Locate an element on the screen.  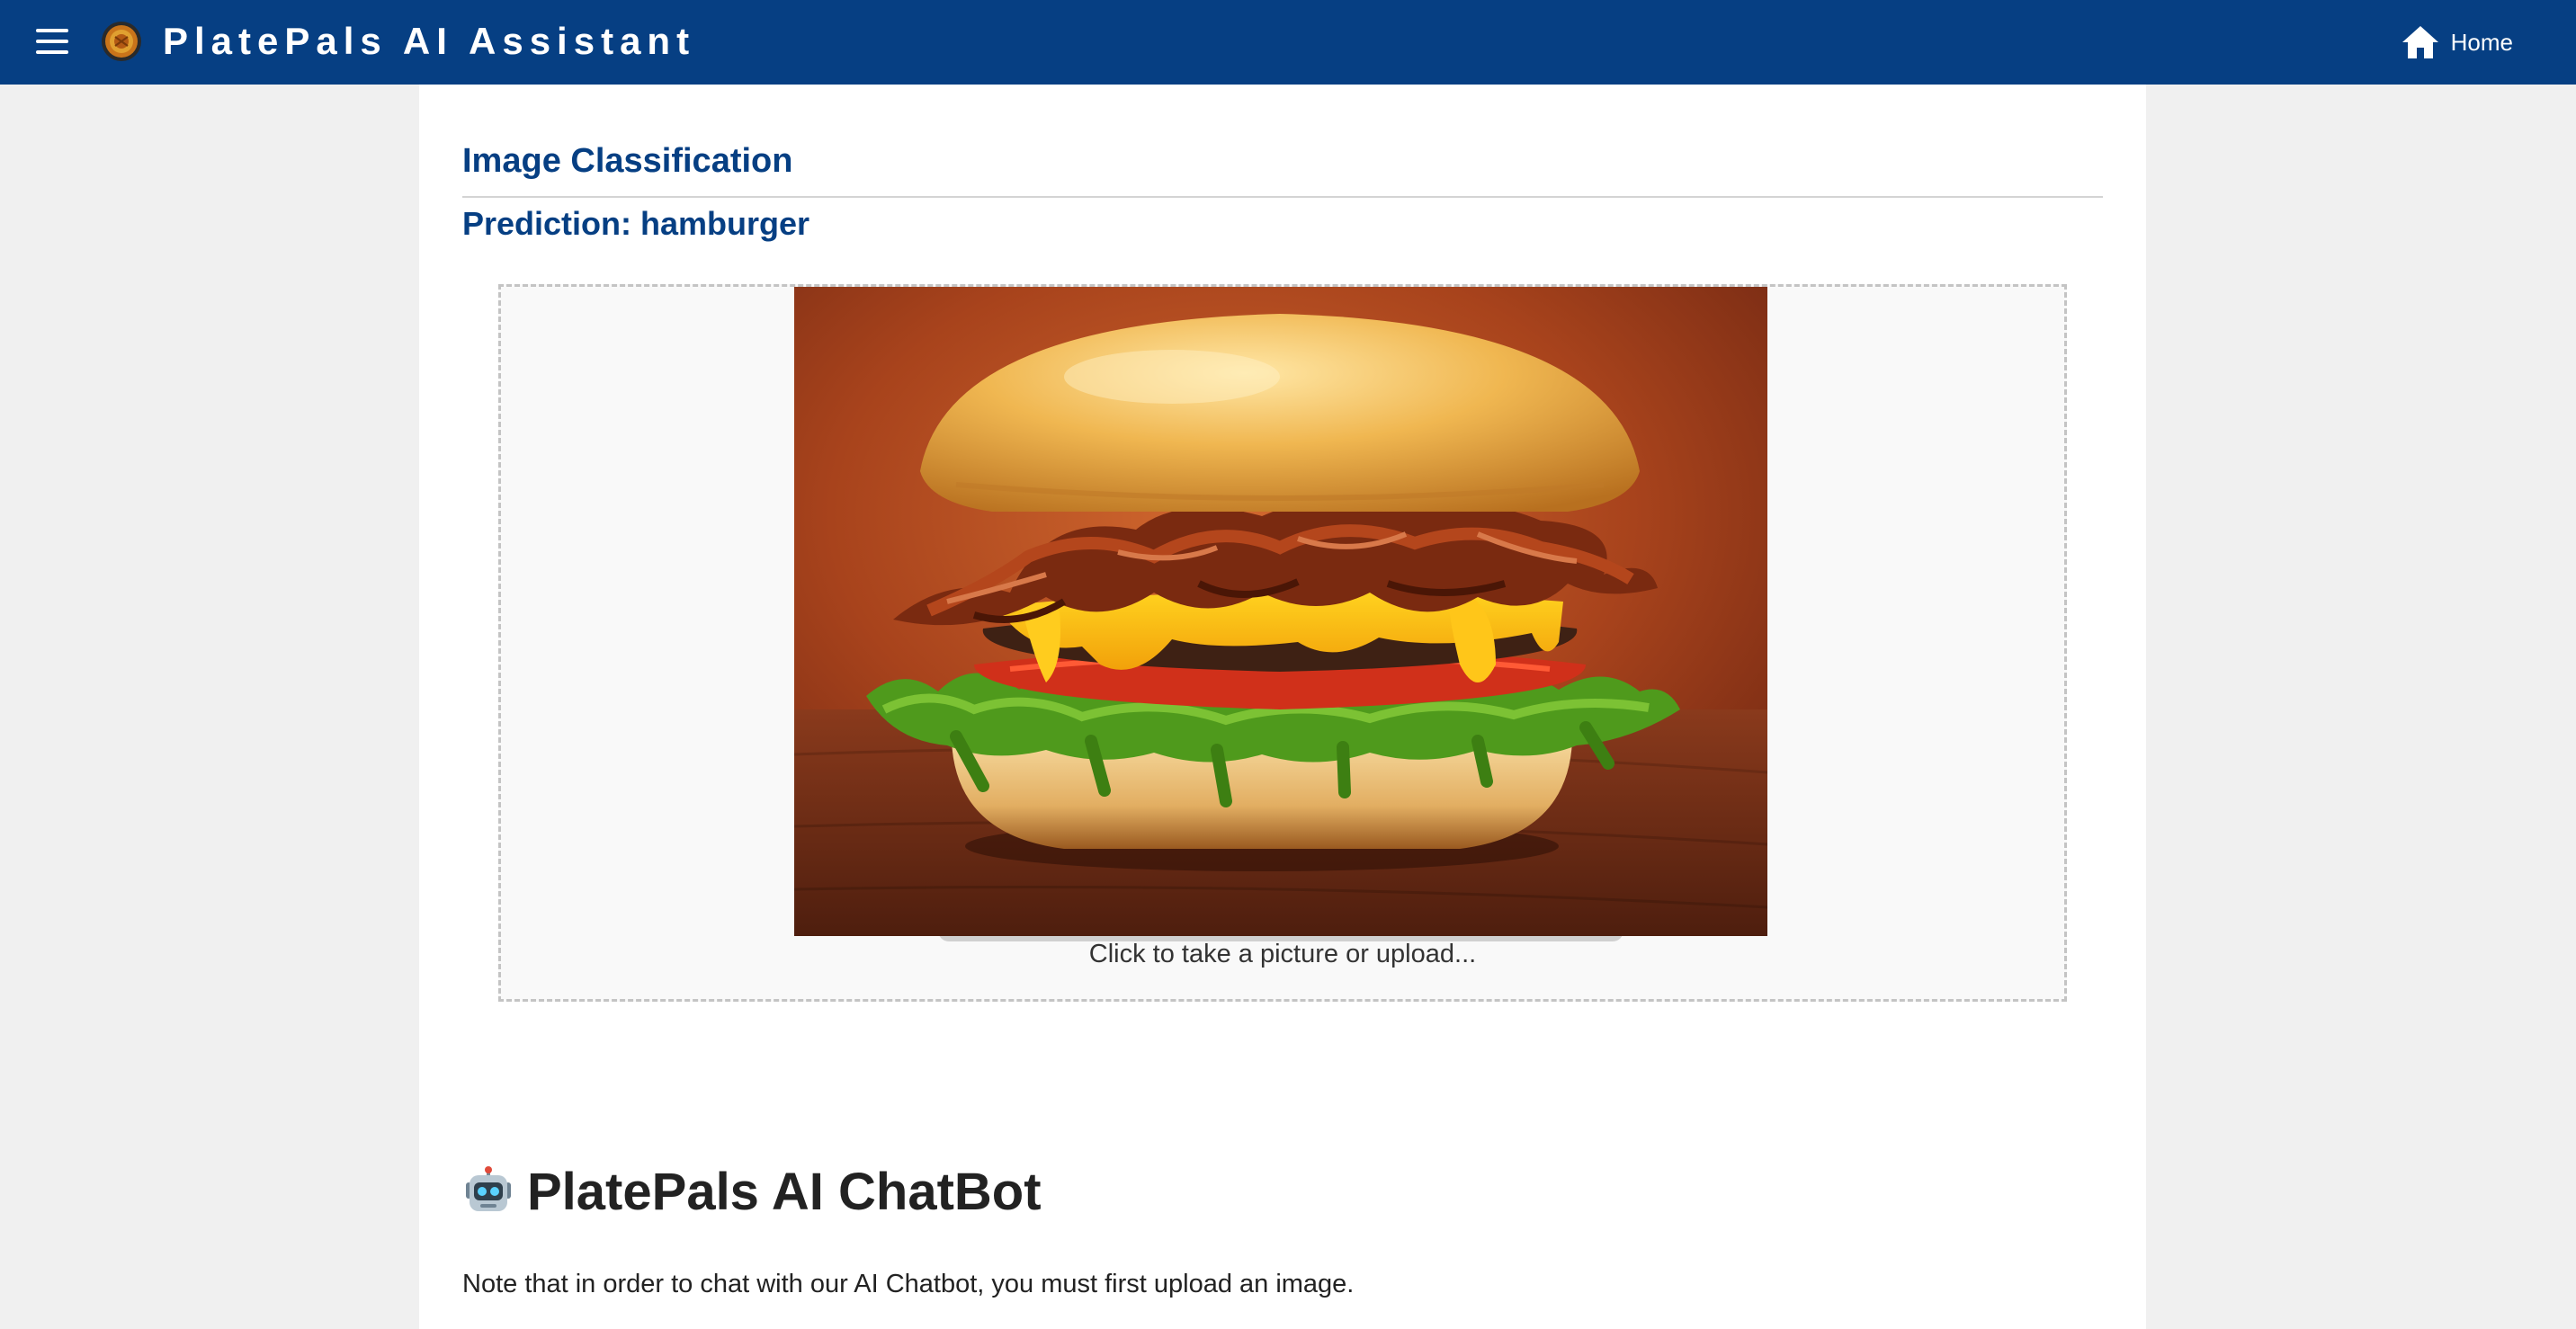
hamburger-menu-icon is located at coordinates (52, 42).